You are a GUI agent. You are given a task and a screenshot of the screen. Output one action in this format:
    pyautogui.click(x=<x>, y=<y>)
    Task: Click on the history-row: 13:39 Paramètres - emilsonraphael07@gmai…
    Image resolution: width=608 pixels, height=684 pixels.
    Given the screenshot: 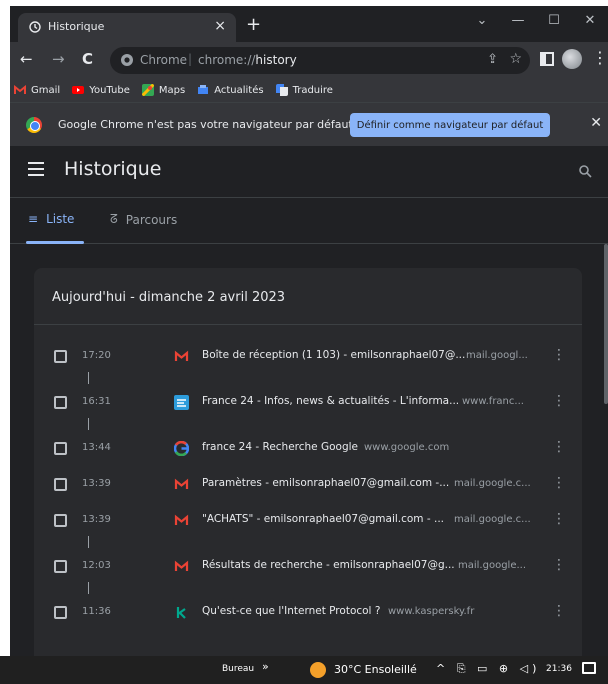 What is the action you would take?
    pyautogui.click(x=308, y=485)
    